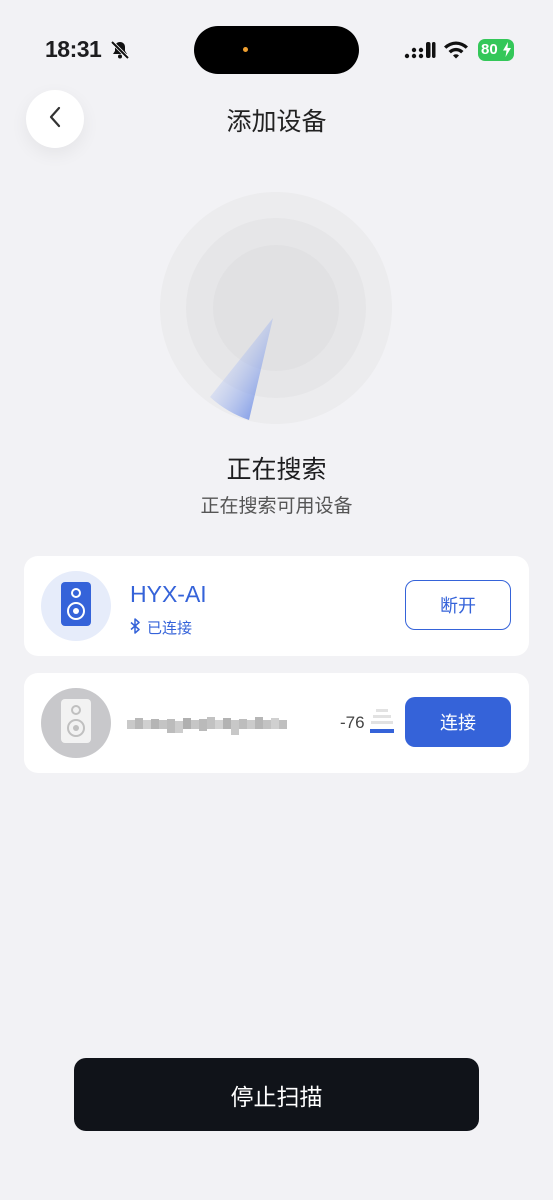  I want to click on search-status-title: 正在搜索, so click(276, 469).